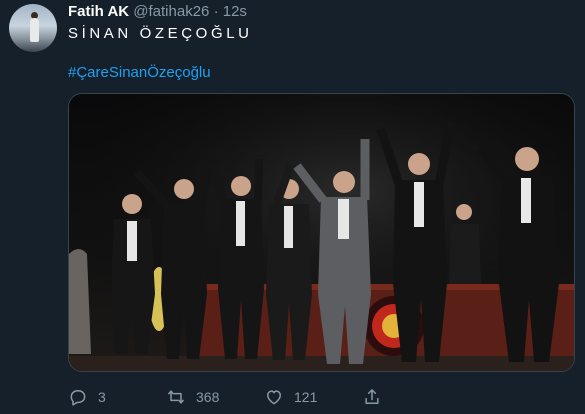  I want to click on reply-action: 3, so click(87, 397).